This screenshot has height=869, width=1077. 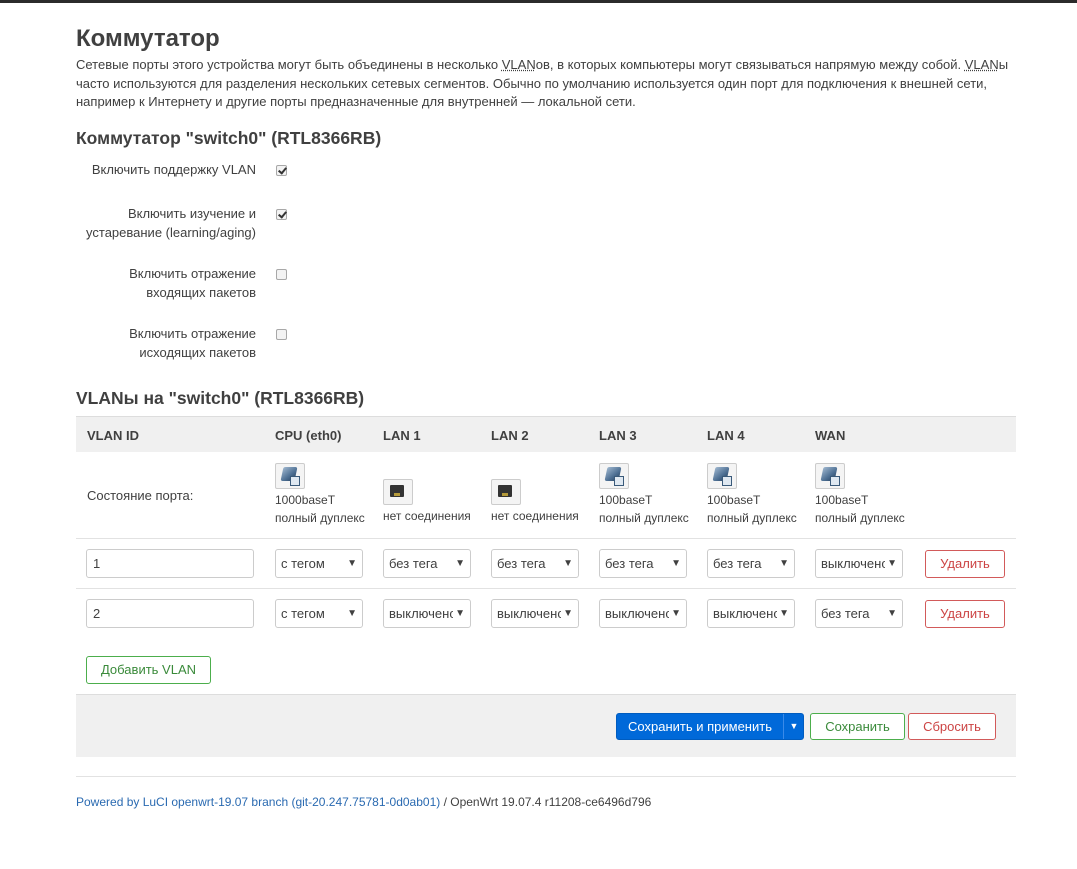 I want to click on option-mirror-tx-label: Включить отражение исходящих пакетов, so click(x=192, y=343).